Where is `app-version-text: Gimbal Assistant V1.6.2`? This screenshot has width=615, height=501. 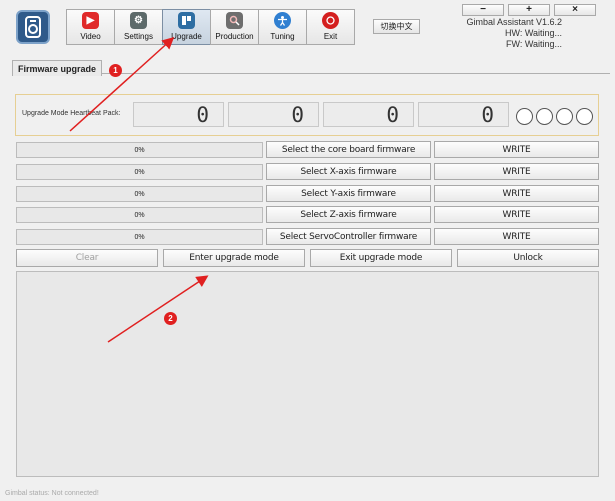
app-version-text: Gimbal Assistant V1.6.2 is located at coordinates (514, 22).